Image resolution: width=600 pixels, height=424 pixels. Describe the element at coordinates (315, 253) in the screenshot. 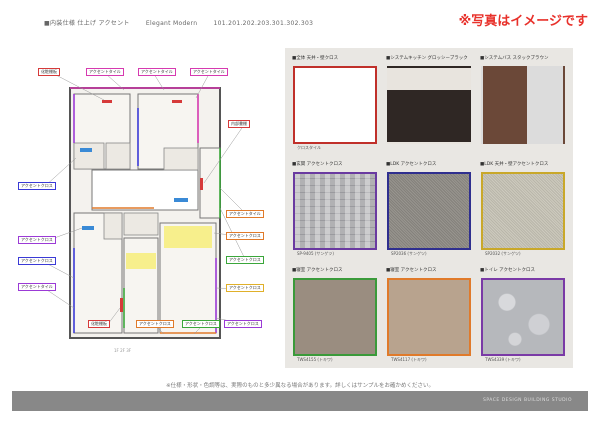

I see `swatch-code: SP-9405 (サンゲツ)` at that location.